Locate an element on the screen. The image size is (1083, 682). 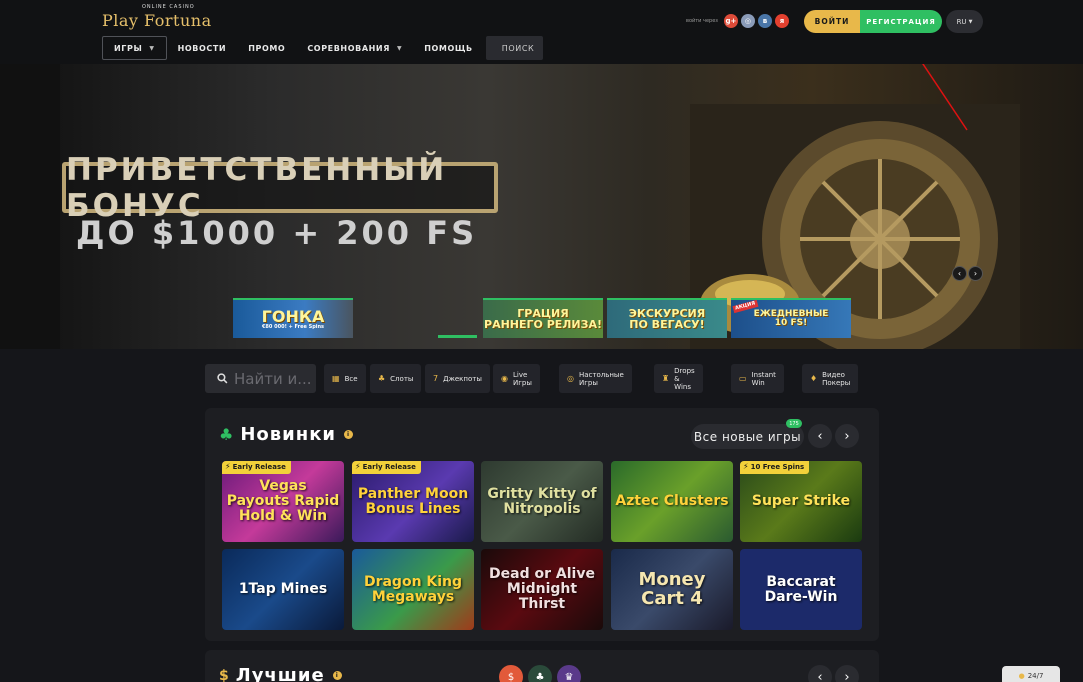
banner-thumb: ЭКСКУРСИЯ ПО ВЕГАСУ! is located at coordinates (667, 318).